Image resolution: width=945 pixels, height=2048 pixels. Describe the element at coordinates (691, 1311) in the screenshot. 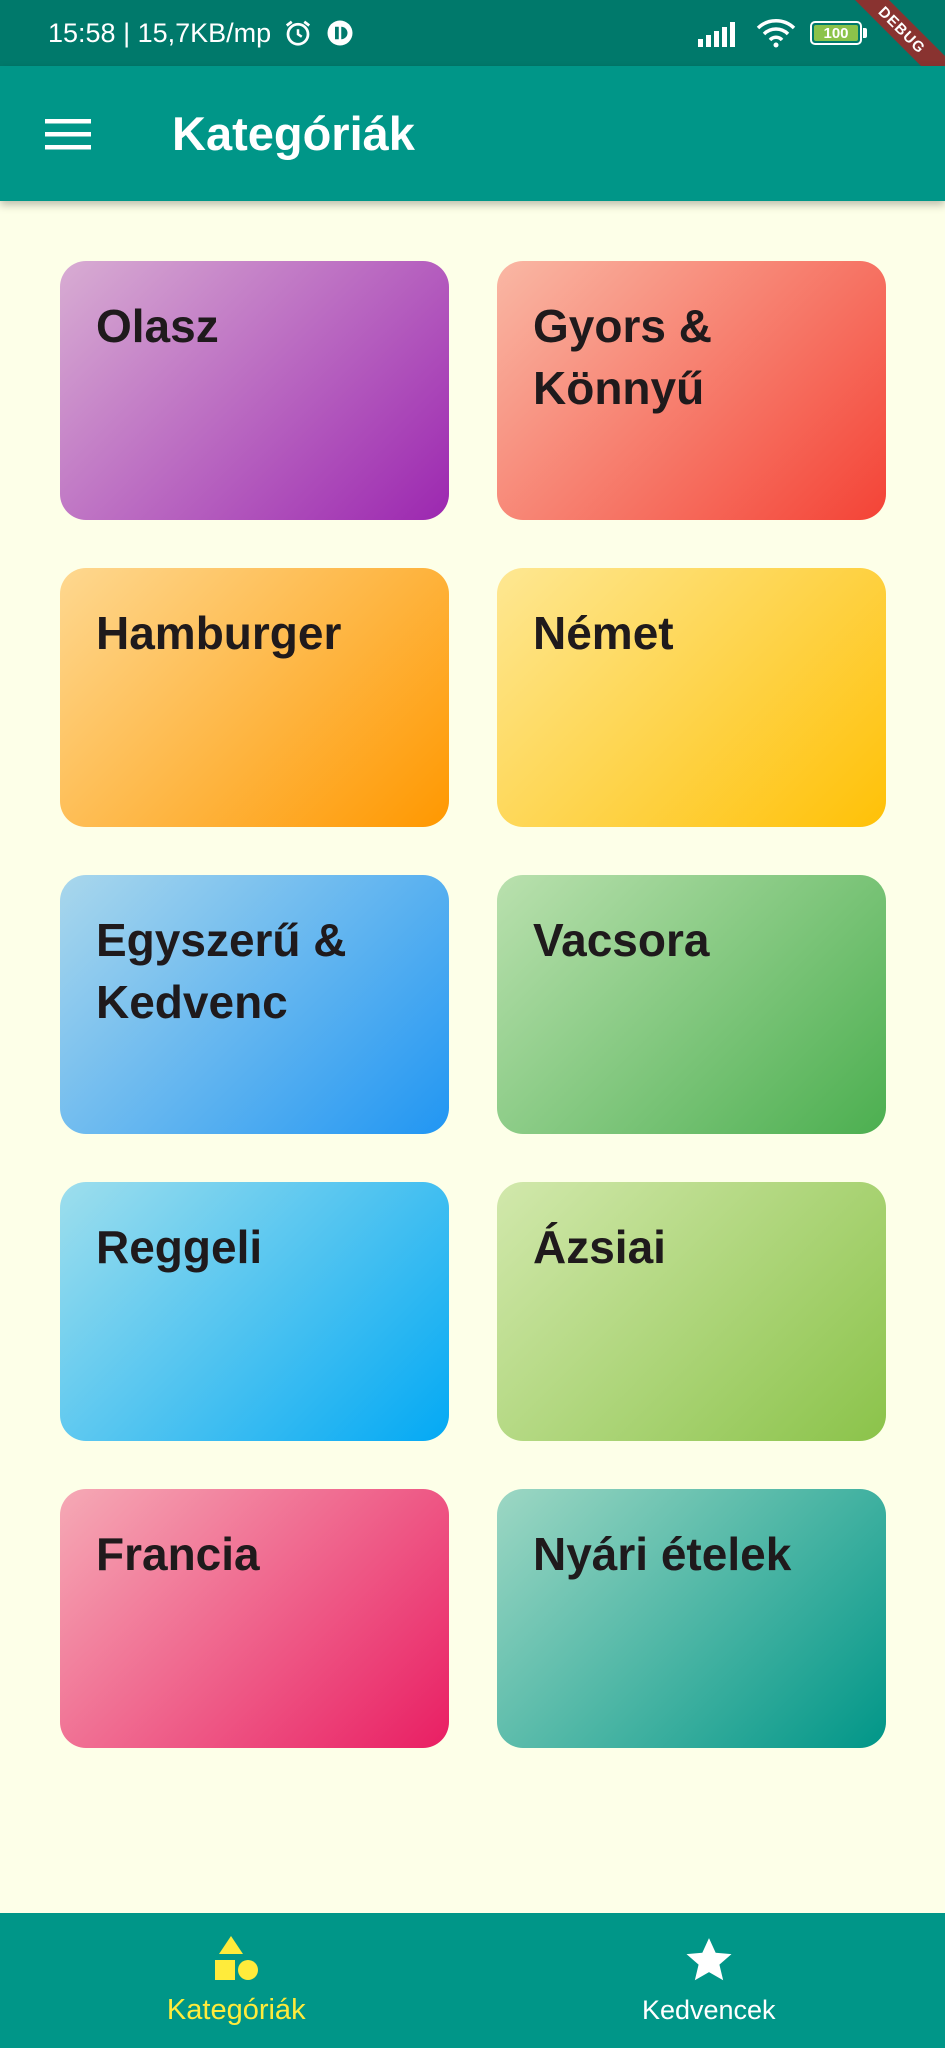

I see `category-tile: Ázsiai` at that location.